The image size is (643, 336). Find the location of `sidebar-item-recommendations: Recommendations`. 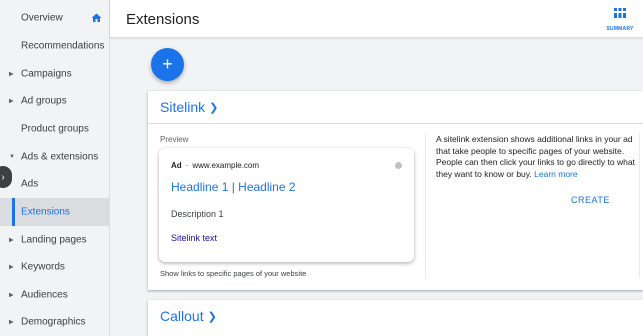

sidebar-item-recommendations: Recommendations is located at coordinates (54, 46).